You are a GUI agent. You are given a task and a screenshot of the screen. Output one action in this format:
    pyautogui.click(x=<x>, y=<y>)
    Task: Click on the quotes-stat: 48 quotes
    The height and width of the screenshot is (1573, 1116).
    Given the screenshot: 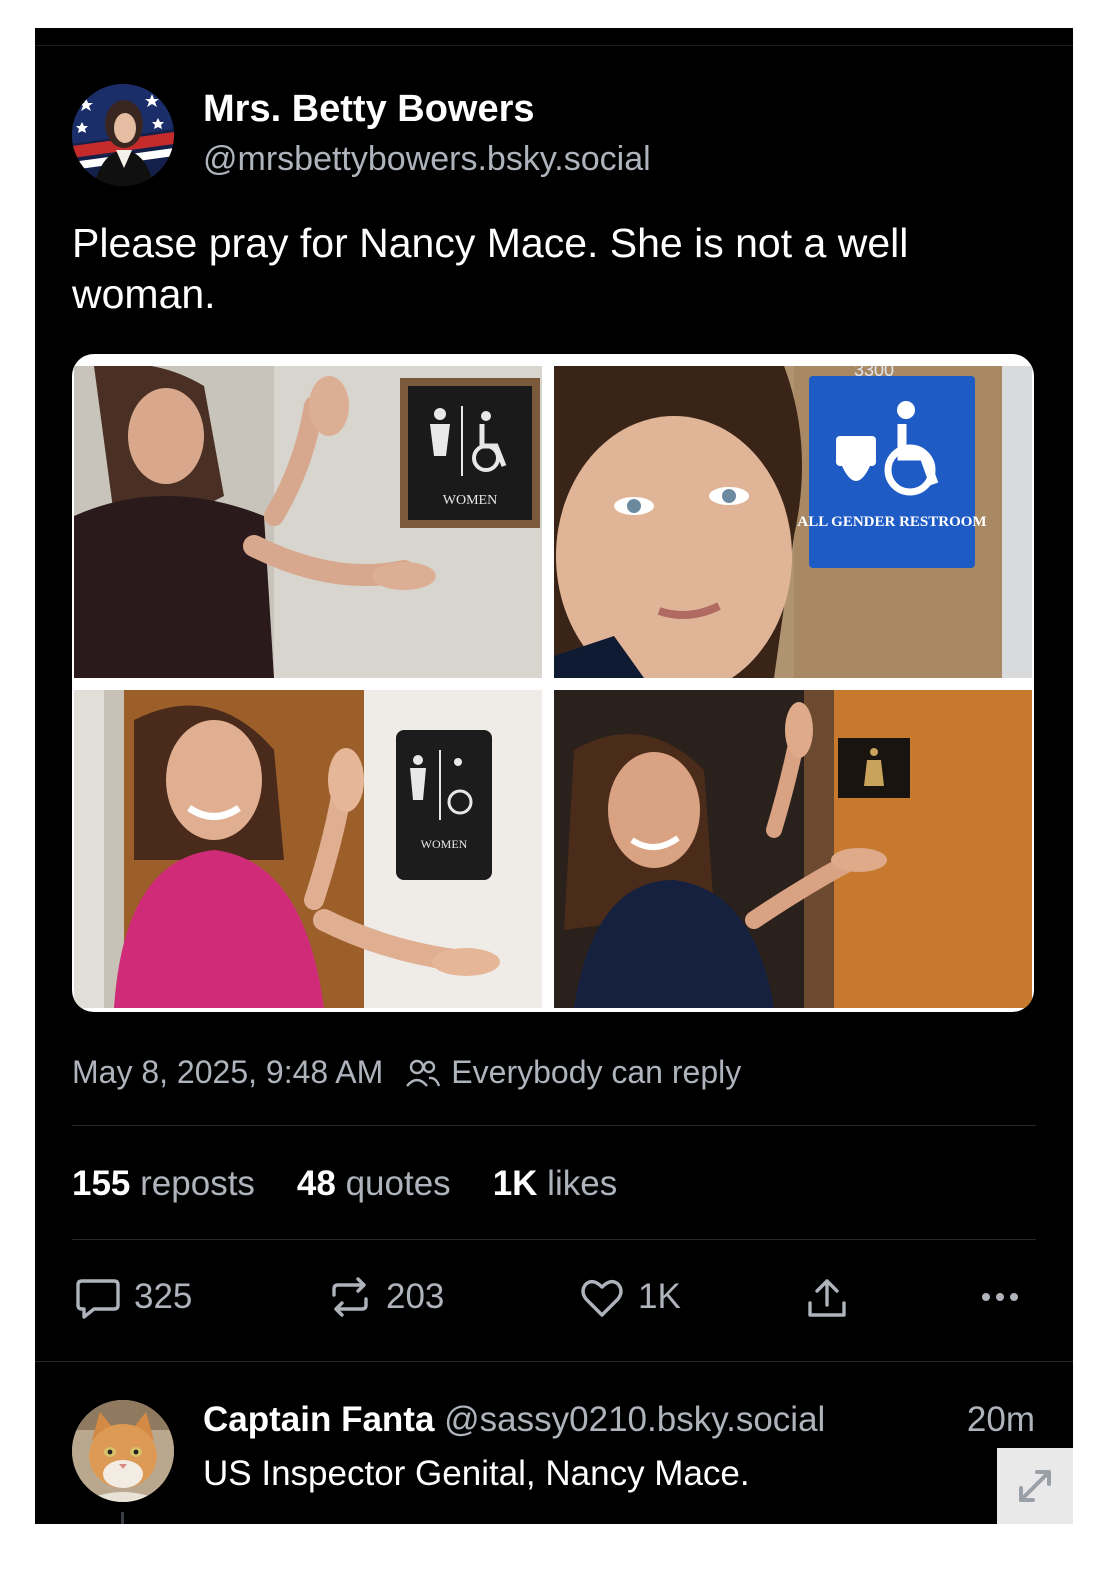 What is the action you would take?
    pyautogui.click(x=374, y=1184)
    